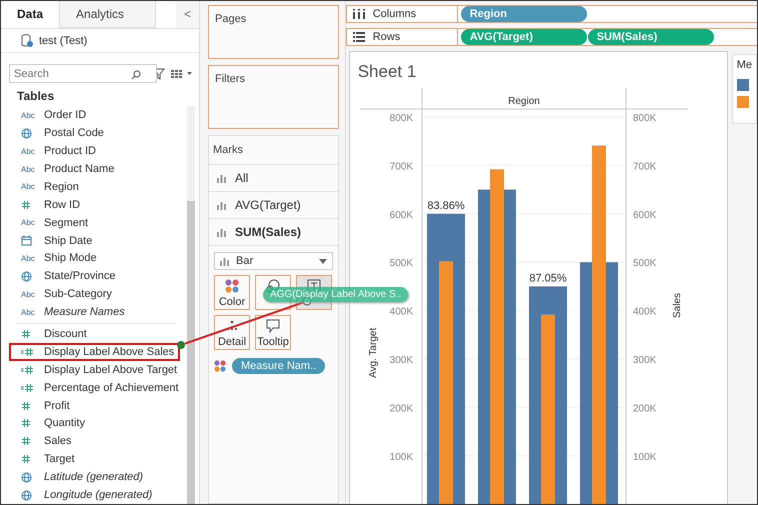  Describe the element at coordinates (358, 37) in the screenshot. I see `rows-icon` at that location.